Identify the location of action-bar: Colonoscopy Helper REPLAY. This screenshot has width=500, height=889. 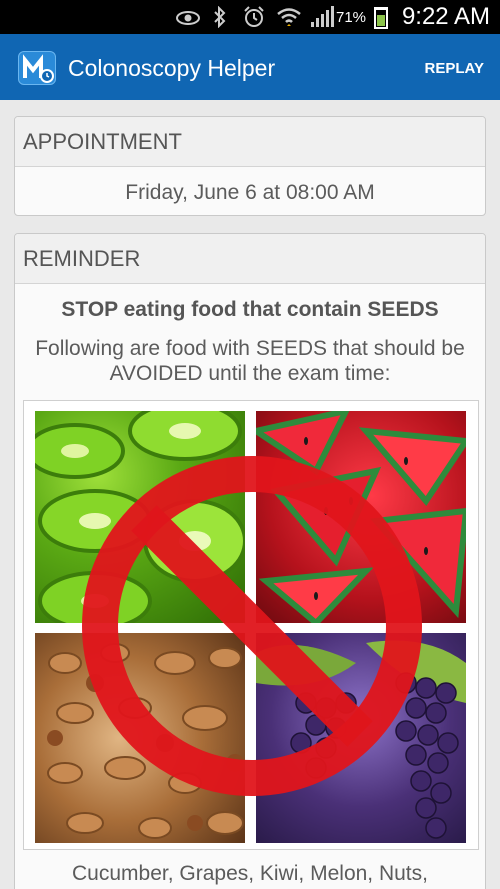
(250, 67).